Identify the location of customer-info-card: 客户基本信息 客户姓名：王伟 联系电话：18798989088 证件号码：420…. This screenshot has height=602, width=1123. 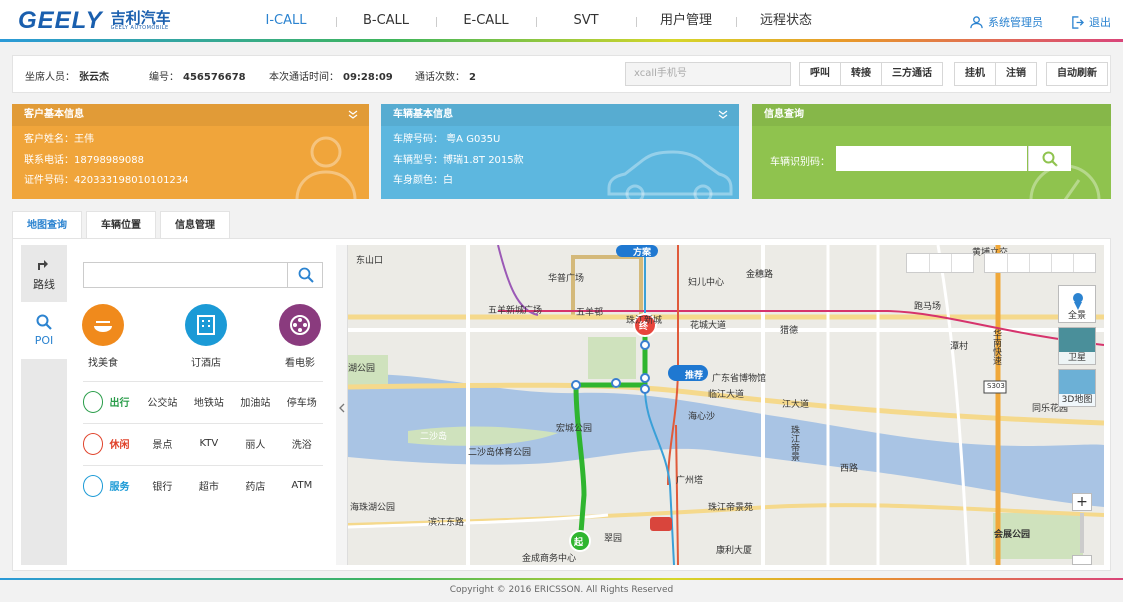
(190, 151).